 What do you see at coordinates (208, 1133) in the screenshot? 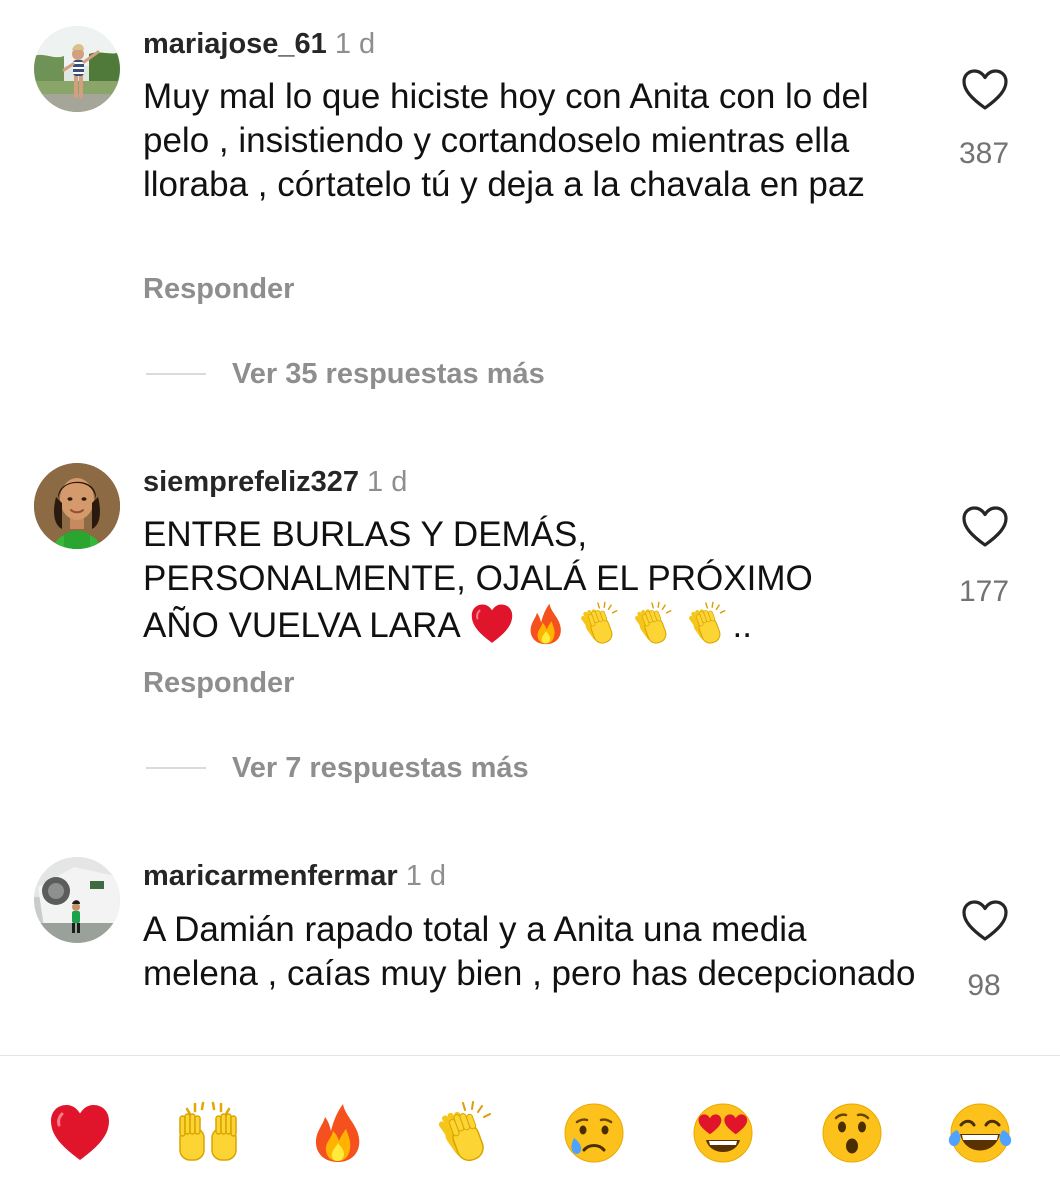
I see `raising-hands-icon` at bounding box center [208, 1133].